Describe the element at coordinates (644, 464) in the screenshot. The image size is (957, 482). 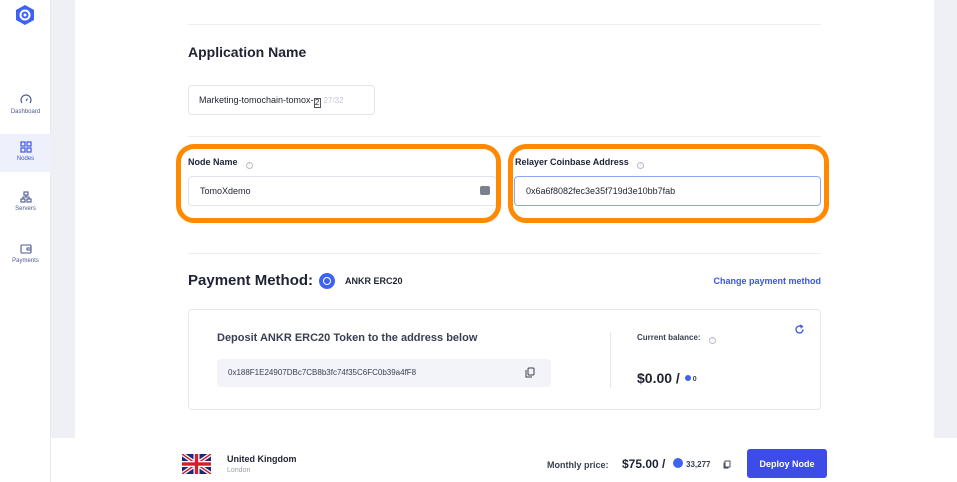
I see `monthly-price-usd: $75.00 /` at that location.